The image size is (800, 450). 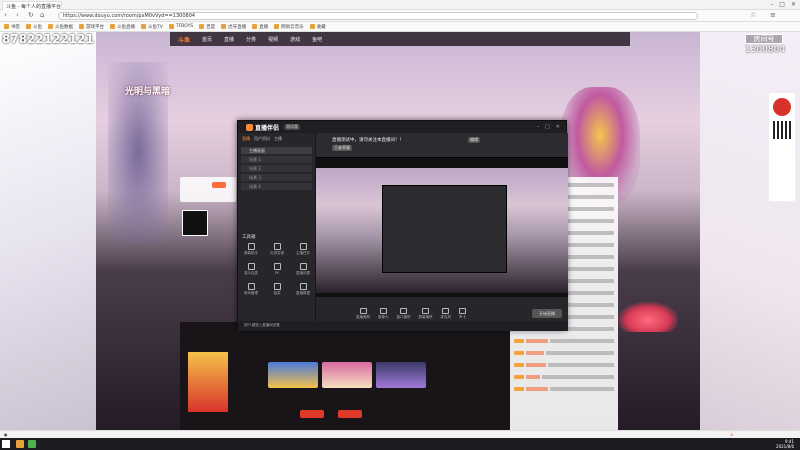 What do you see at coordinates (31, 15) in the screenshot?
I see `reload-icon: ↻` at bounding box center [31, 15].